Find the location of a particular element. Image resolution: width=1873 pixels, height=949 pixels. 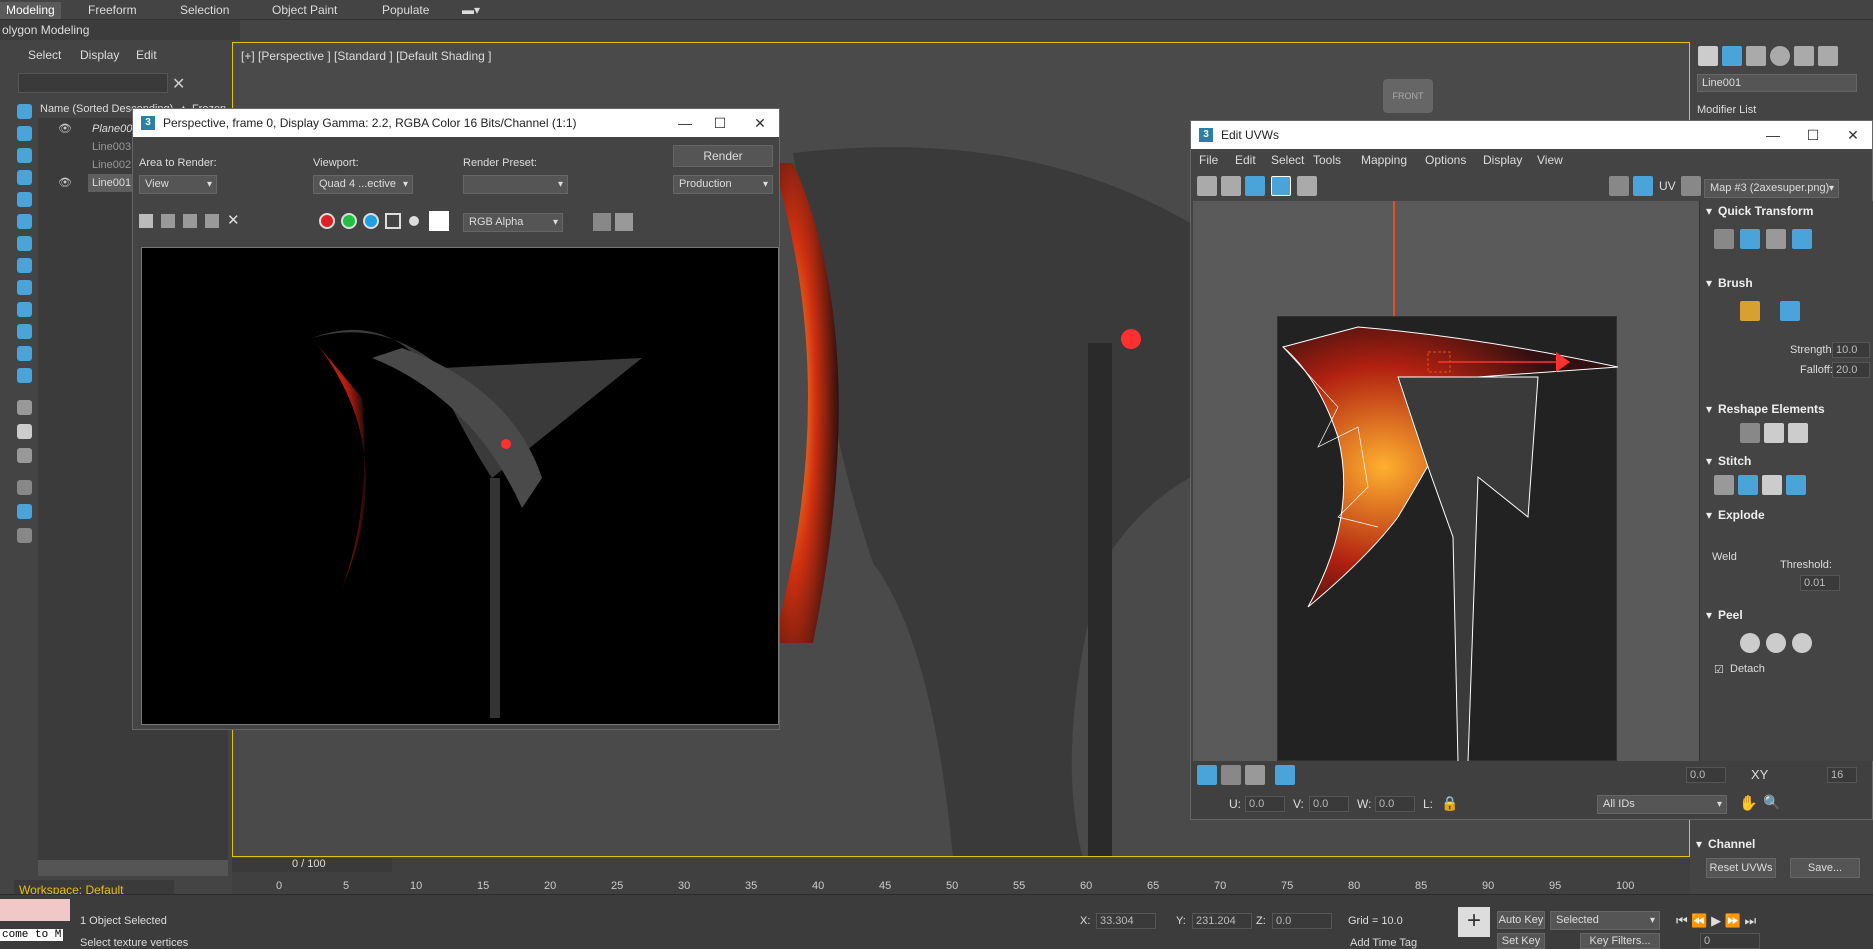

viewport-dropdown: Quad 4 ...ective is located at coordinates (363, 184).